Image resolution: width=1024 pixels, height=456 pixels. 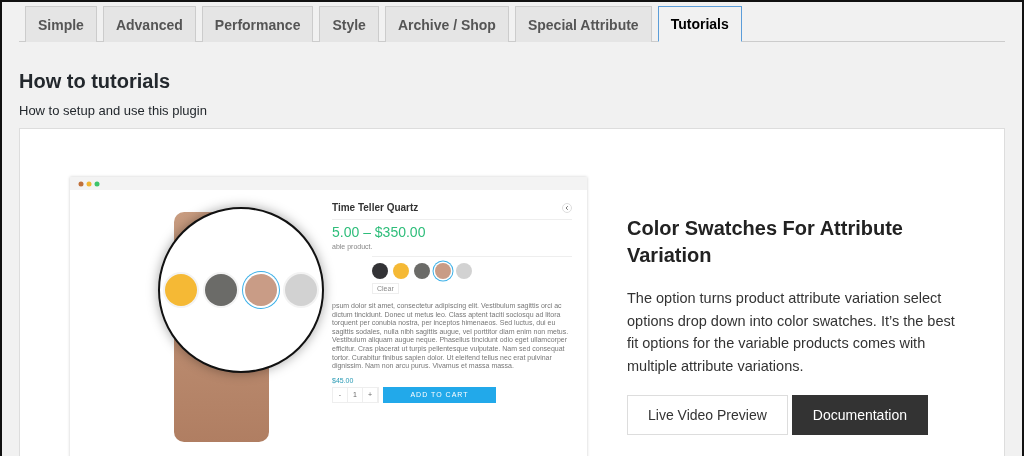 I want to click on section-title: How to tutorials, so click(x=95, y=81).